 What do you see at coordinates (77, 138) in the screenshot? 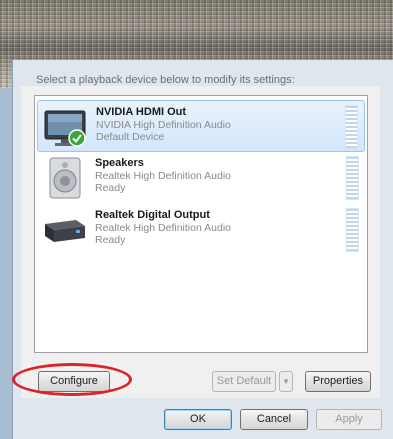
I see `checkmark-icon` at bounding box center [77, 138].